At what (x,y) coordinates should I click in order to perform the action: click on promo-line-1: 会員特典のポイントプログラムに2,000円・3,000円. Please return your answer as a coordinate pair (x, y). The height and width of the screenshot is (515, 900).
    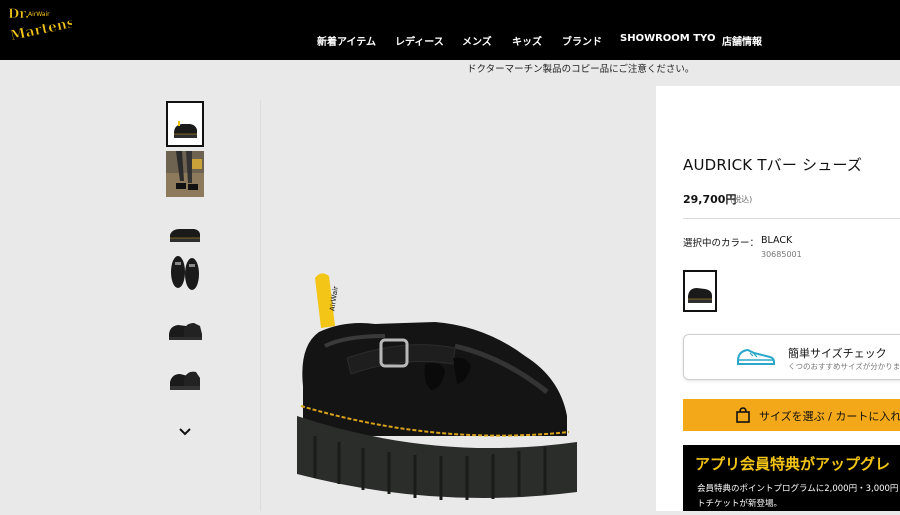
    Looking at the image, I should click on (798, 489).